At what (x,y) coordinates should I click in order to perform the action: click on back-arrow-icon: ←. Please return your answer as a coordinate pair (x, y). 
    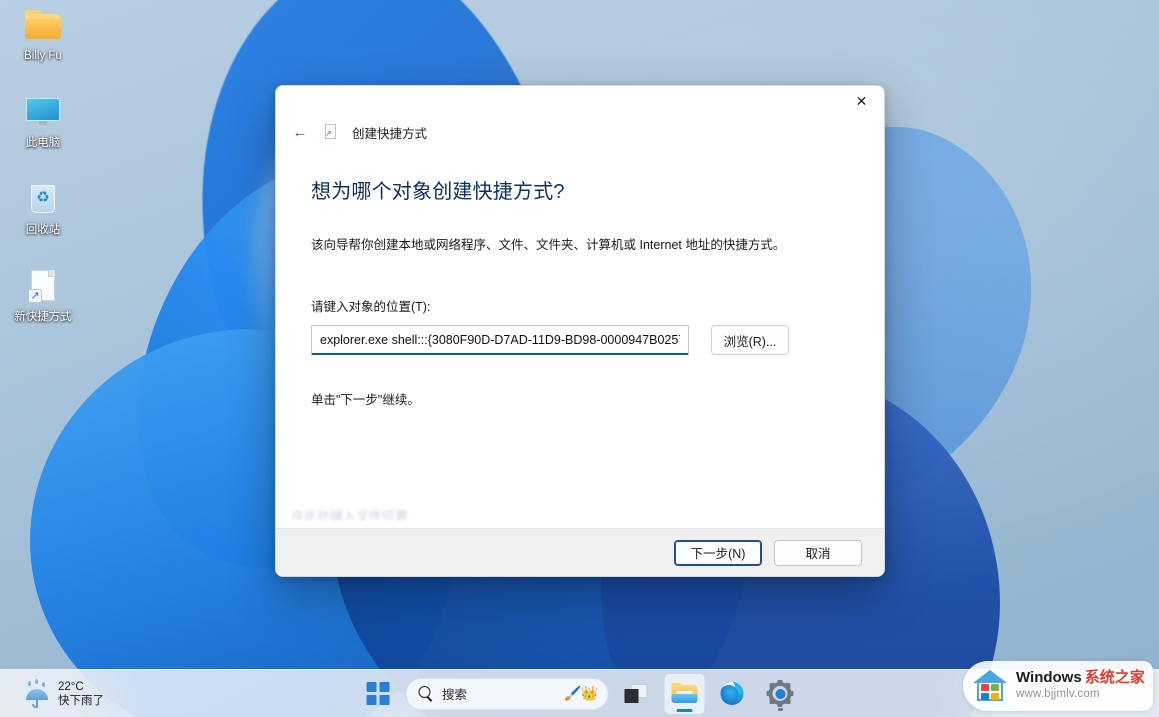
    Looking at the image, I should click on (300, 132).